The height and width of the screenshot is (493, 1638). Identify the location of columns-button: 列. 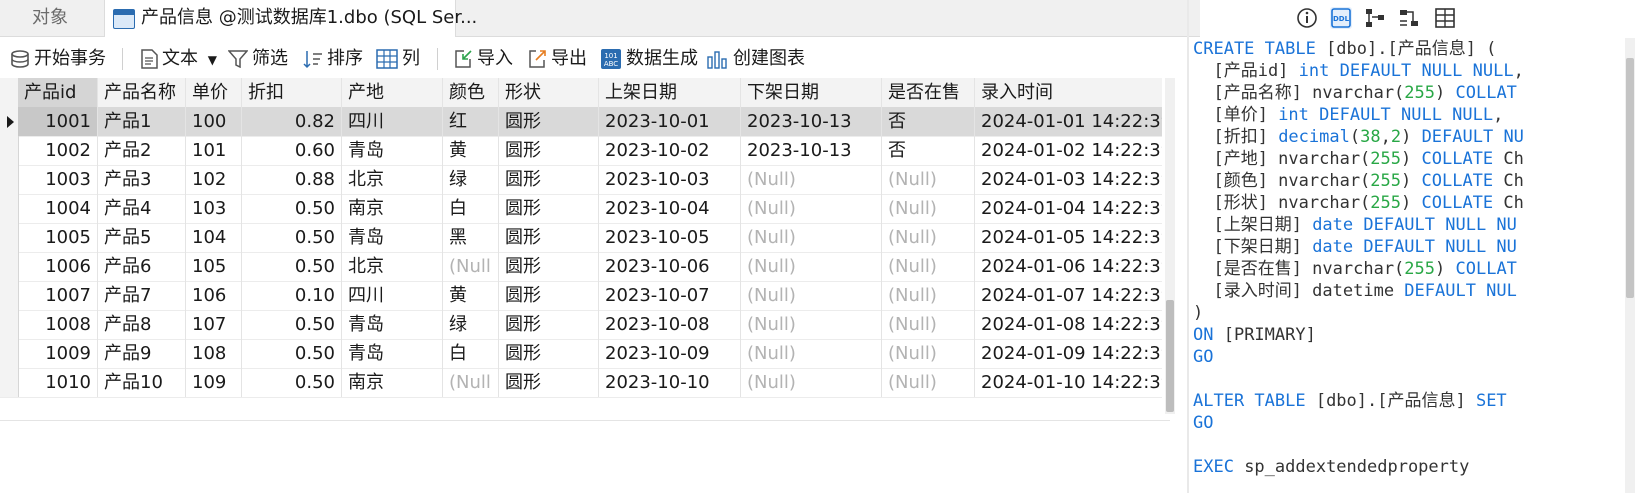
(398, 59).